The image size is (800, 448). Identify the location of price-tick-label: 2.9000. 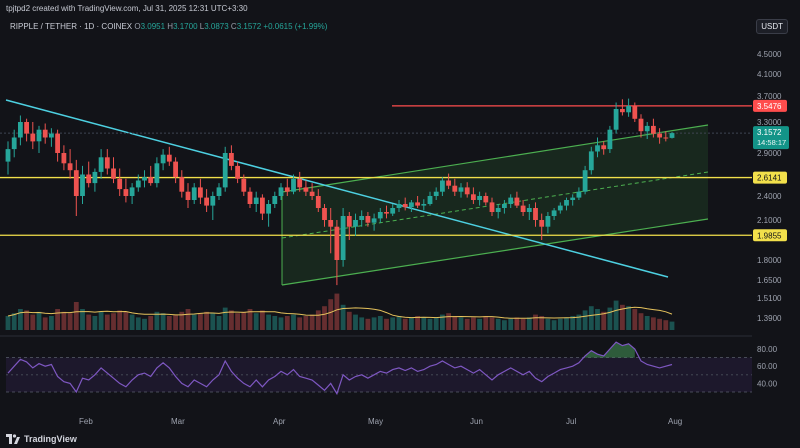
(769, 153).